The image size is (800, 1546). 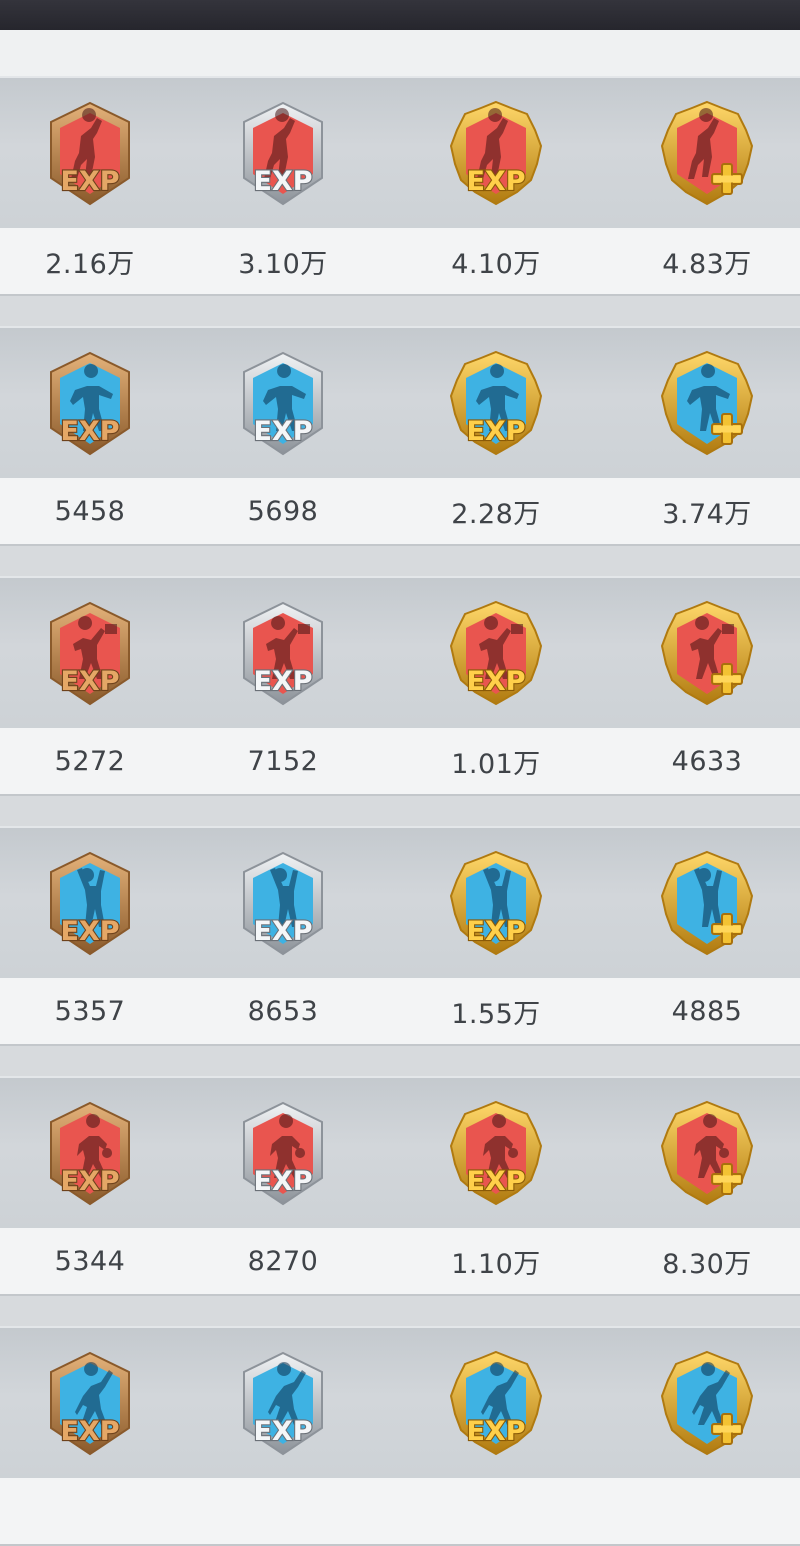 What do you see at coordinates (400, 1012) in the screenshot?
I see `value-band: 5357 8653 1.55万 4885` at bounding box center [400, 1012].